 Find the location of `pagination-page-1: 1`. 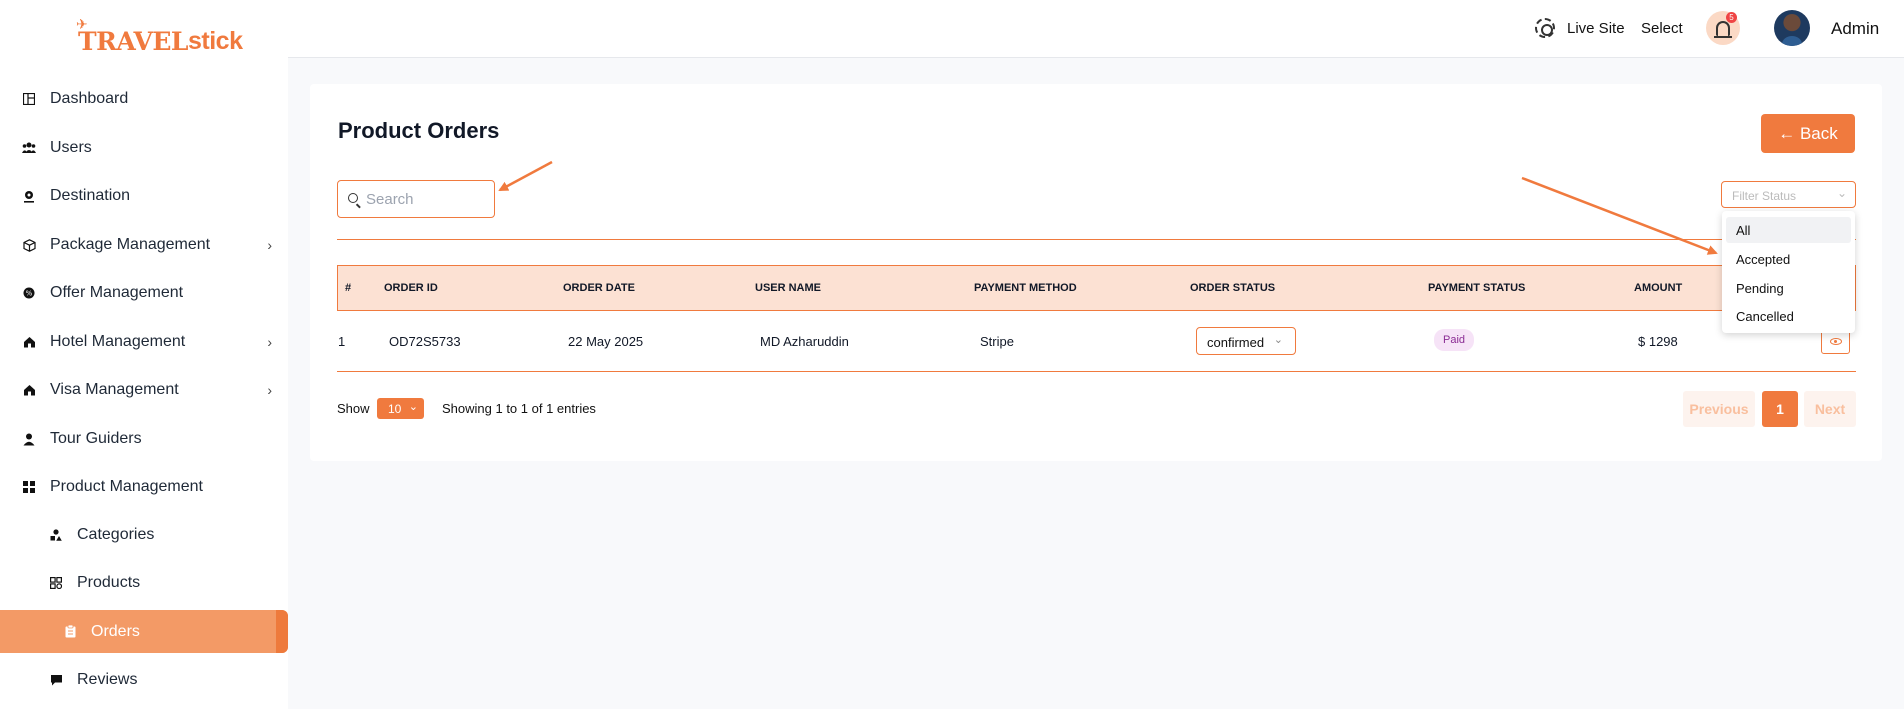

pagination-page-1: 1 is located at coordinates (1780, 409).